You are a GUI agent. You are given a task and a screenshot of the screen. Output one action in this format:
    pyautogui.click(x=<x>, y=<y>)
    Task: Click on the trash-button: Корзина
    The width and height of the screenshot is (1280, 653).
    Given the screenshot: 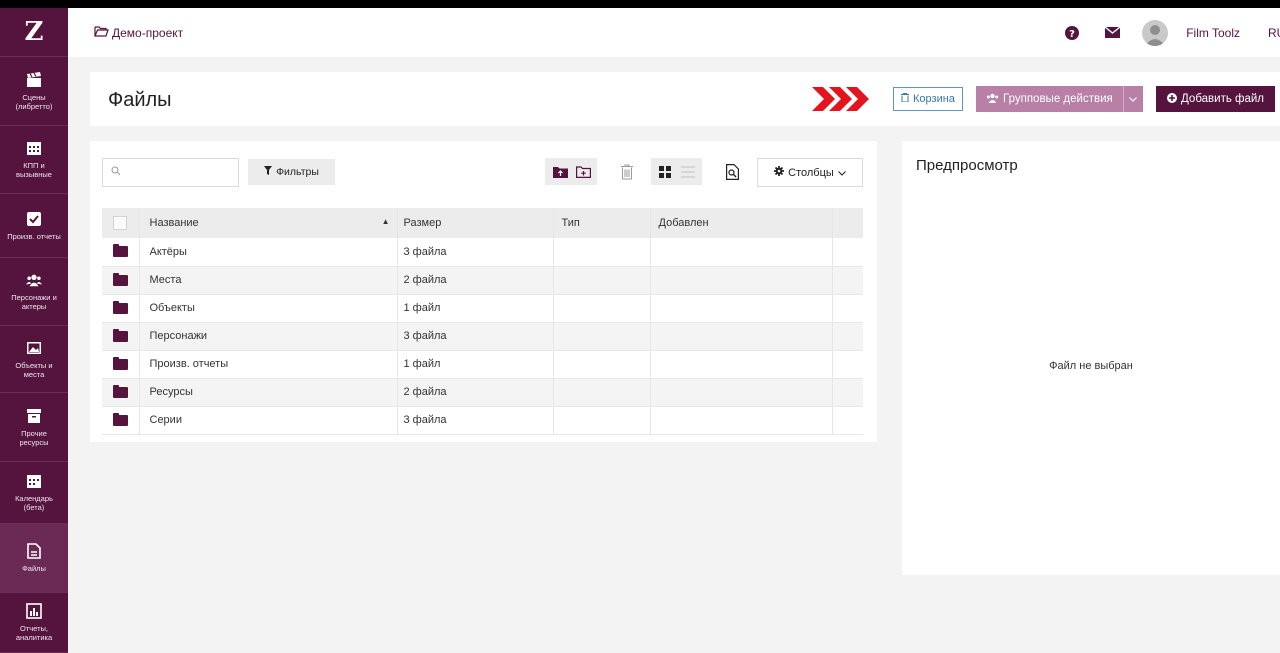 What is the action you would take?
    pyautogui.click(x=928, y=99)
    